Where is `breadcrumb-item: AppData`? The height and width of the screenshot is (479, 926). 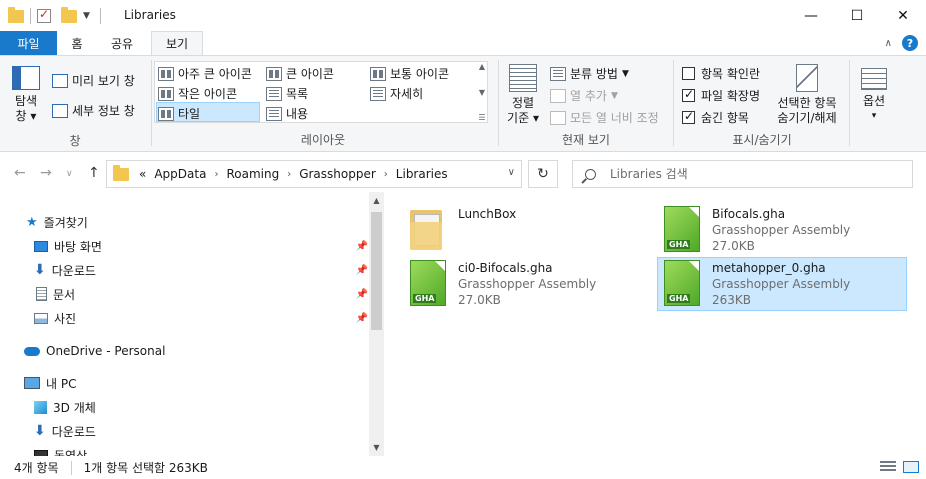 breadcrumb-item: AppData is located at coordinates (180, 174).